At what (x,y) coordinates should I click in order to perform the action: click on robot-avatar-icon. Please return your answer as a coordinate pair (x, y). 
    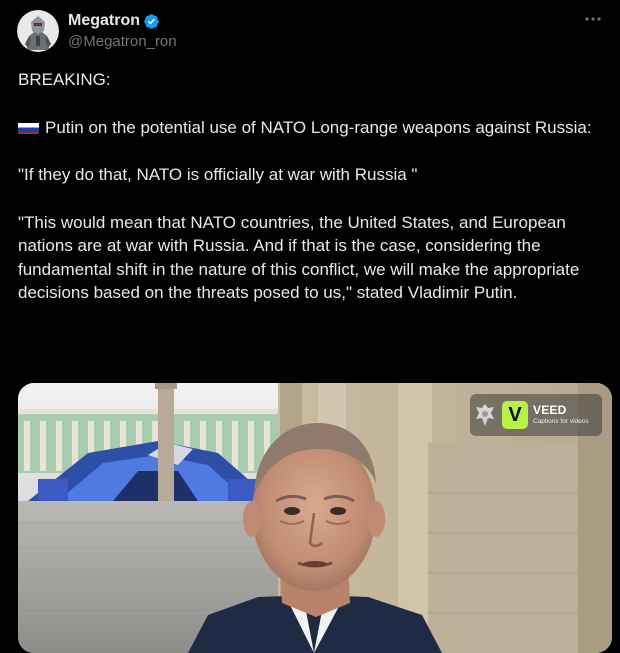
    Looking at the image, I should click on (38, 31).